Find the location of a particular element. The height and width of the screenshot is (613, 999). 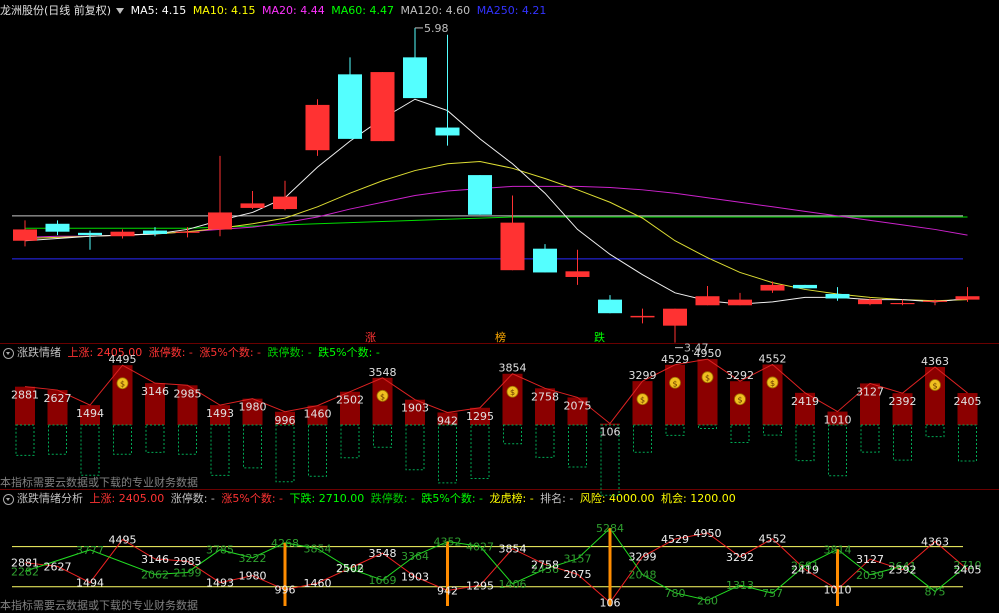

ma10-label: MA10: 4.15 is located at coordinates (224, 10).